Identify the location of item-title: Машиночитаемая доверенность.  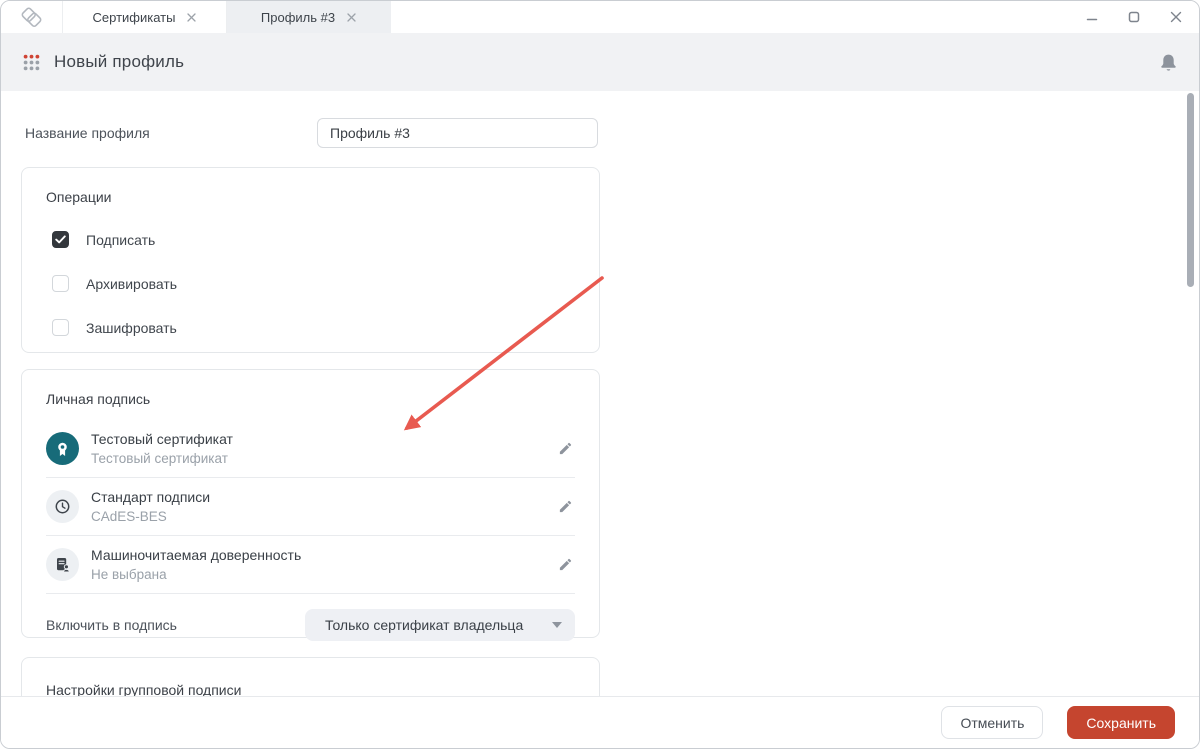
(196, 555).